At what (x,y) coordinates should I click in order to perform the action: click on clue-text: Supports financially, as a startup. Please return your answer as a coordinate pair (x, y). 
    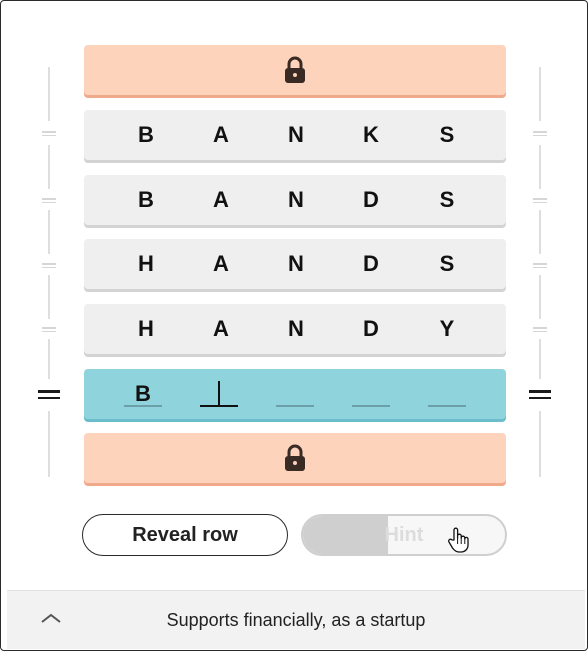
    Looking at the image, I should click on (296, 620).